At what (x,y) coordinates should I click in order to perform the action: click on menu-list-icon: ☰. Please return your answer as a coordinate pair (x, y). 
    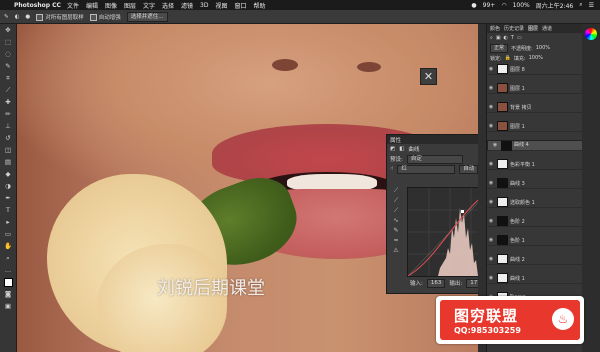
    Looking at the image, I should click on (591, 5).